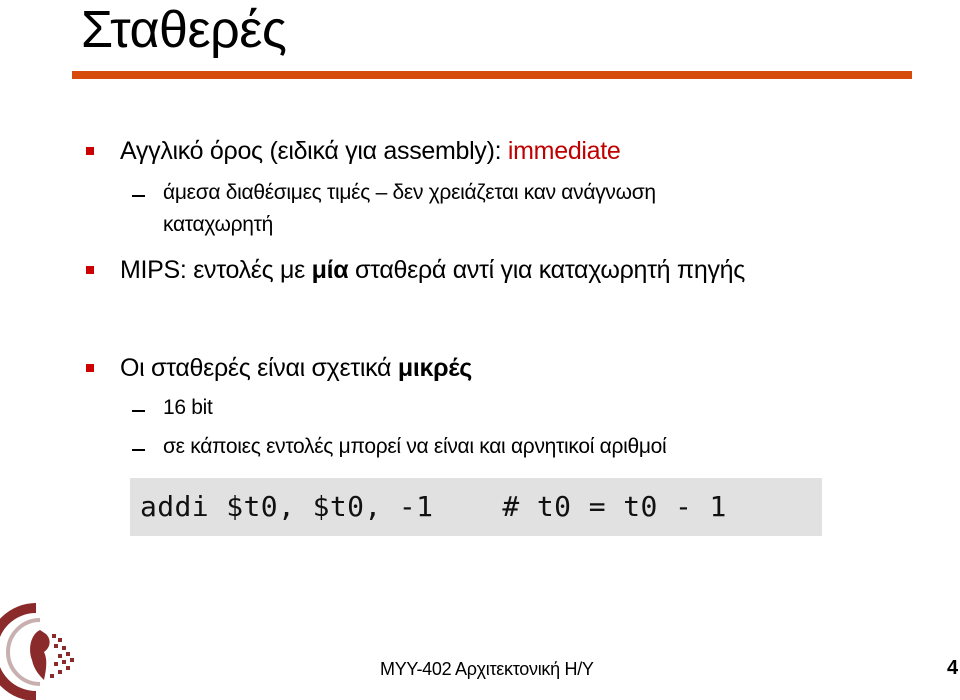 This screenshot has width=960, height=700. What do you see at coordinates (433, 506) in the screenshot?
I see `code-example: addi $t0, $t0, -1 # t0 = t0 - 1` at bounding box center [433, 506].